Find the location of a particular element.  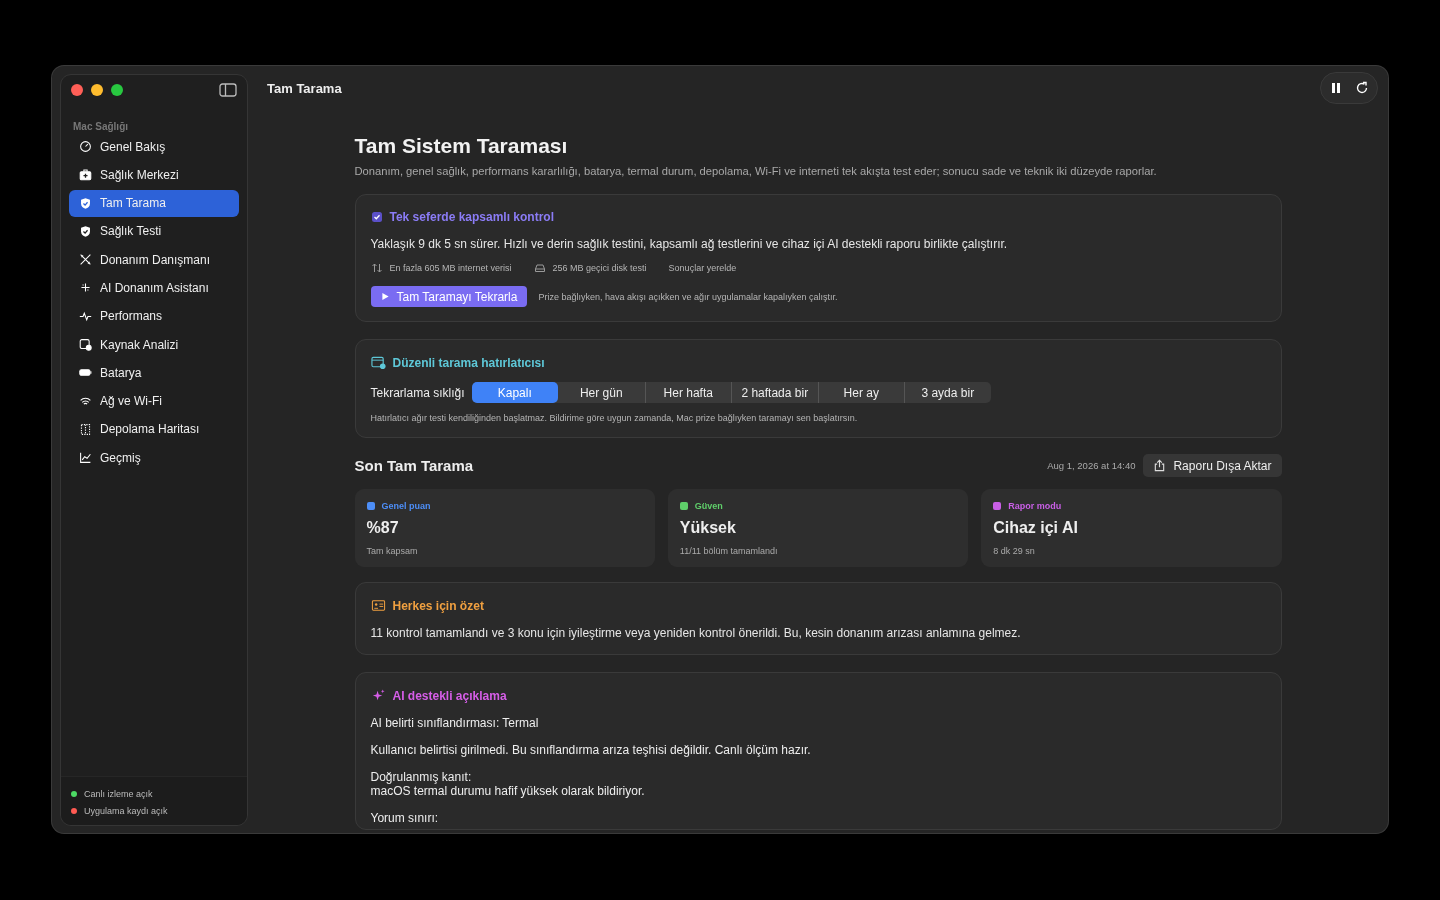

window-title: Tam Tarama is located at coordinates (304, 88).